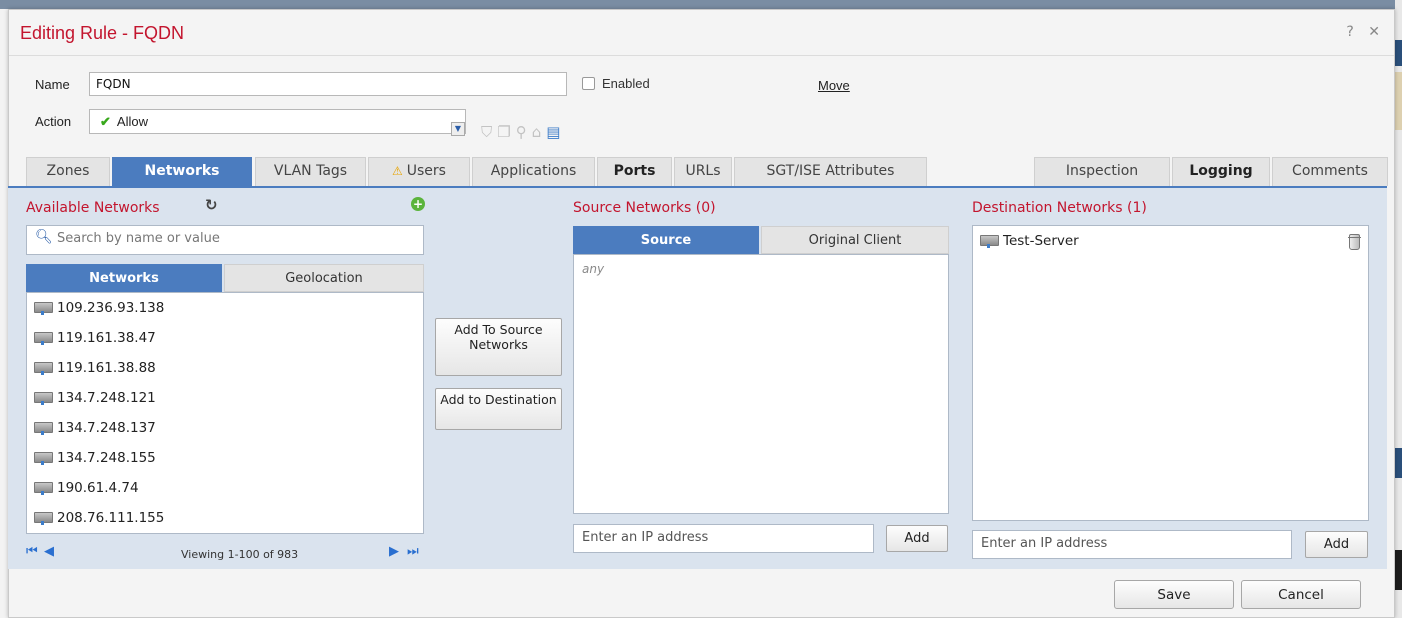  Describe the element at coordinates (418, 204) in the screenshot. I see `add-network-icon: +` at that location.